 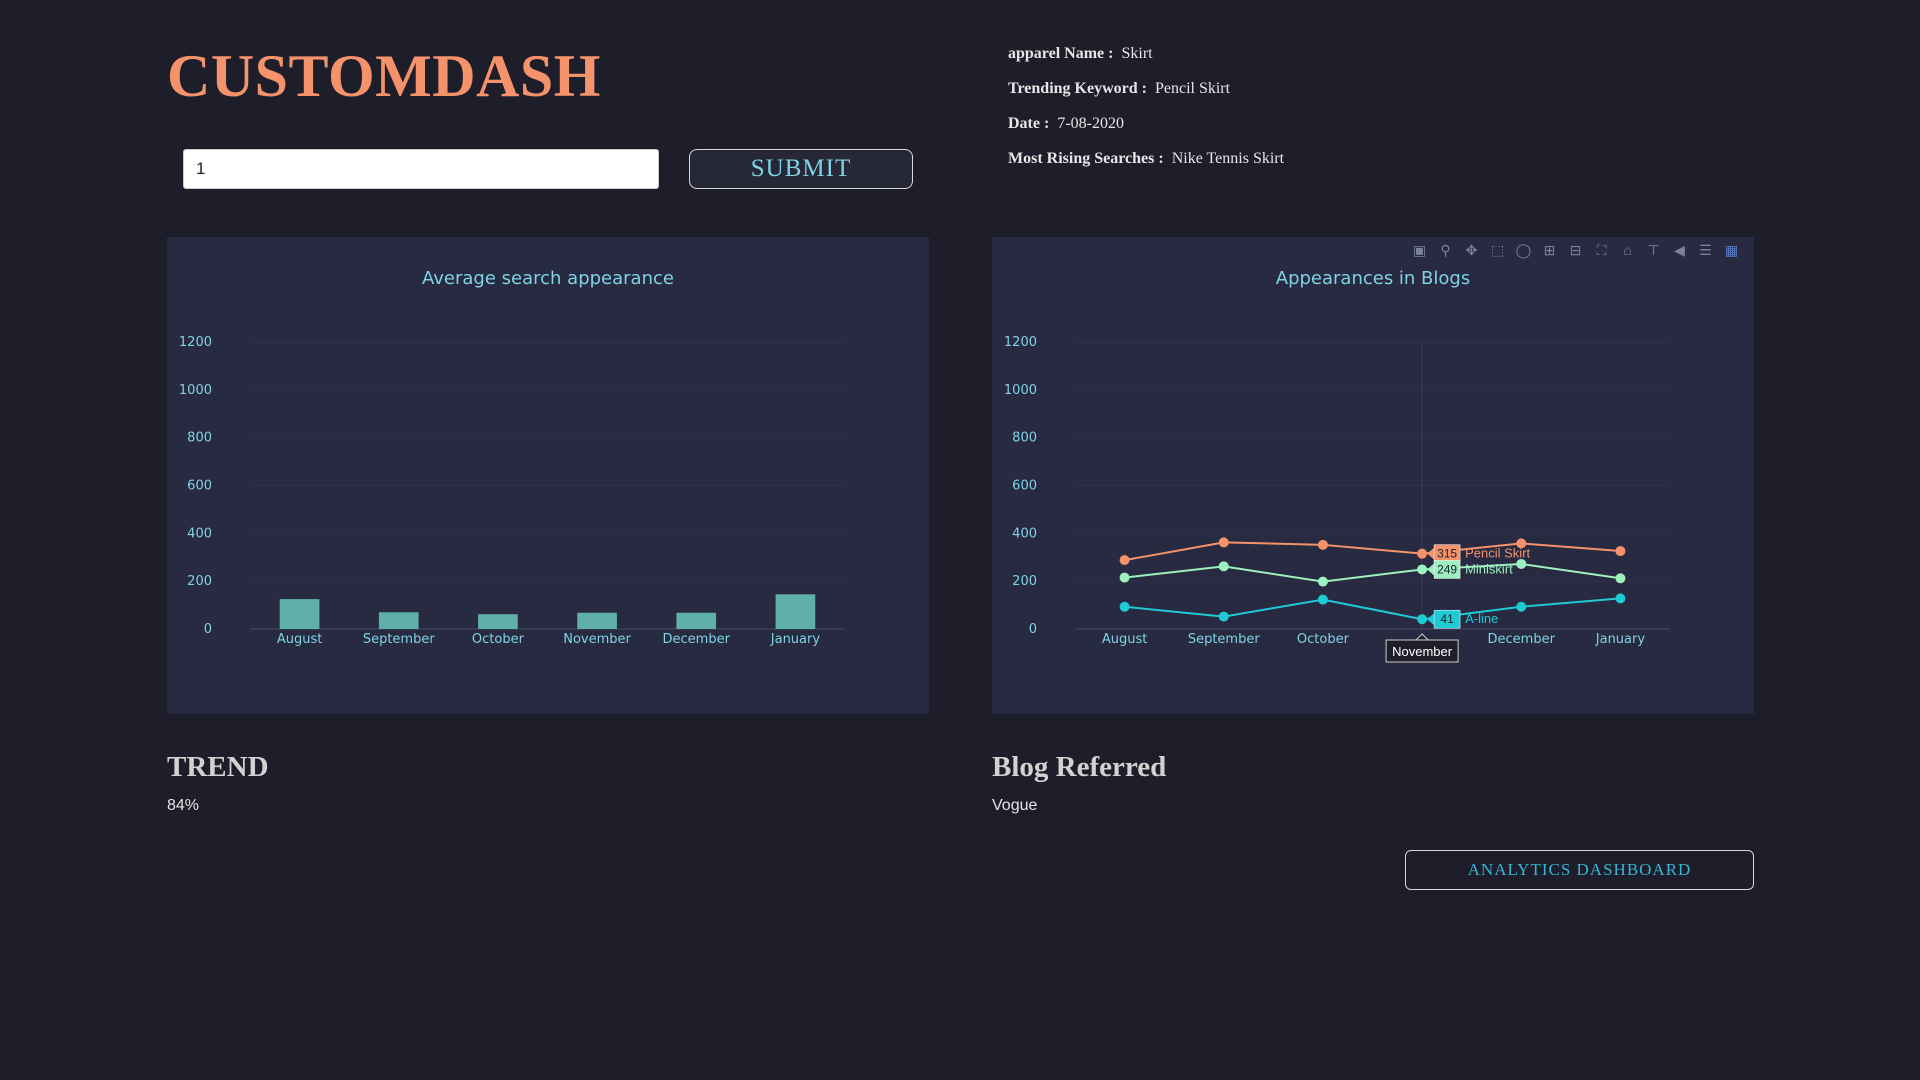 I want to click on plotly-logo-icon: ▦, so click(x=1731, y=250).